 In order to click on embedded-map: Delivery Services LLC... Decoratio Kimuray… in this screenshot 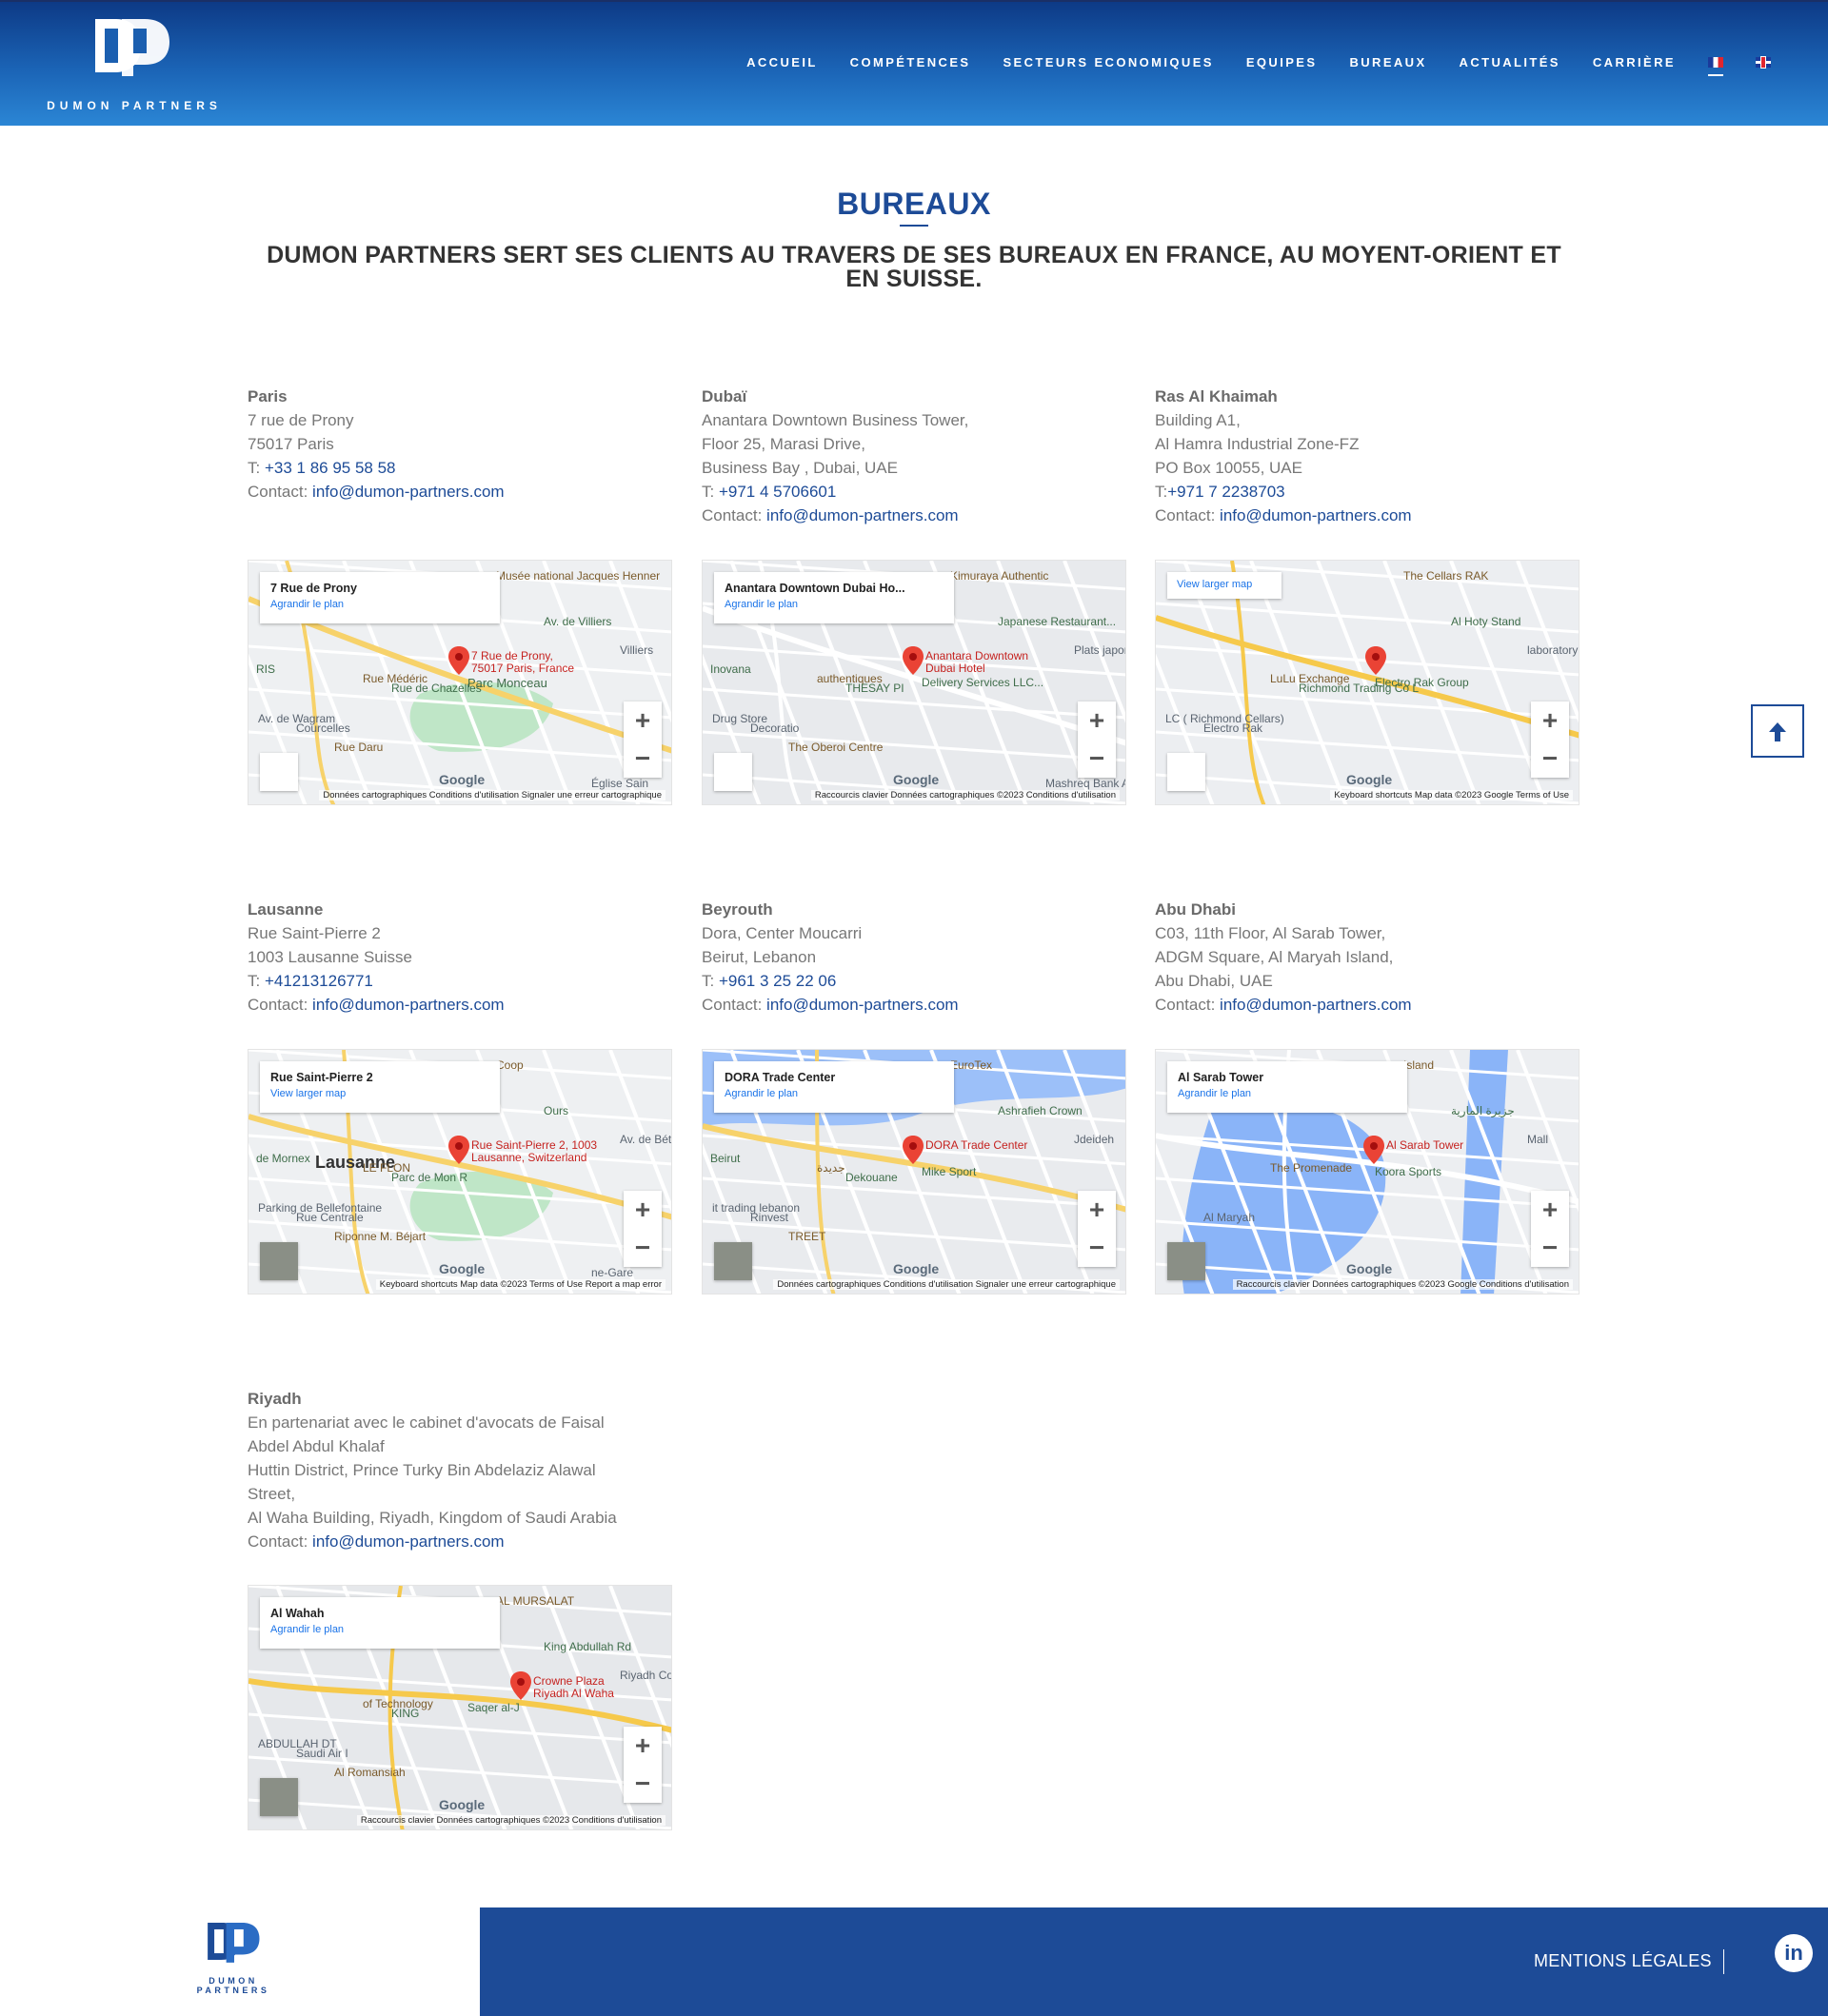, I will do `click(914, 682)`.